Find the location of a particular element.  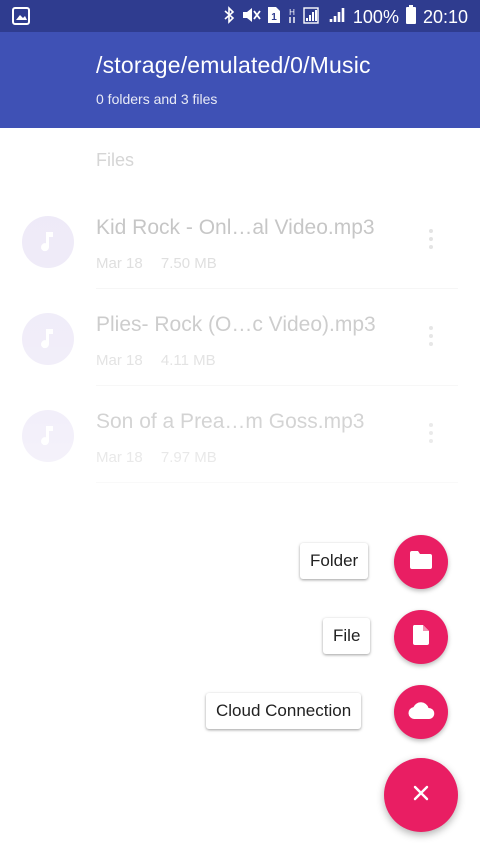

list-item: Son of a Prea…m Goss.mp3 Mar 18 7.97 MB is located at coordinates (240, 434).